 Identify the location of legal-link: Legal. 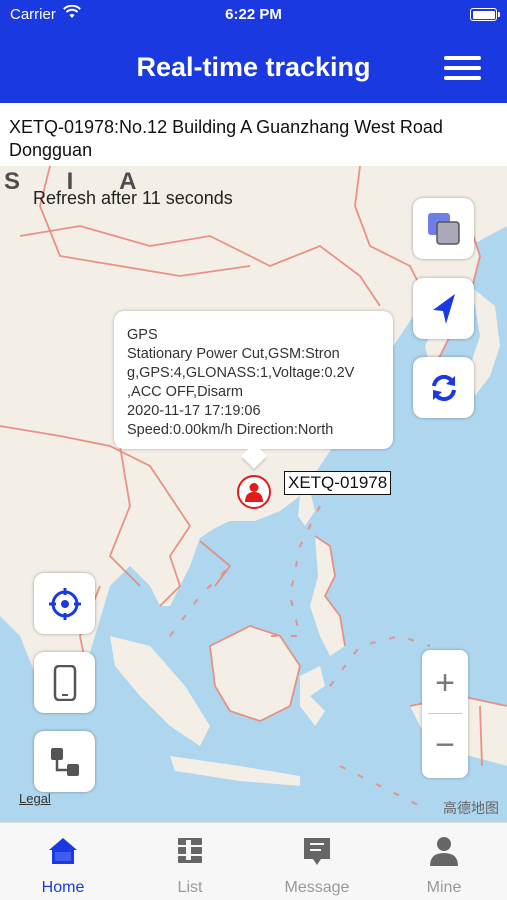
(35, 798).